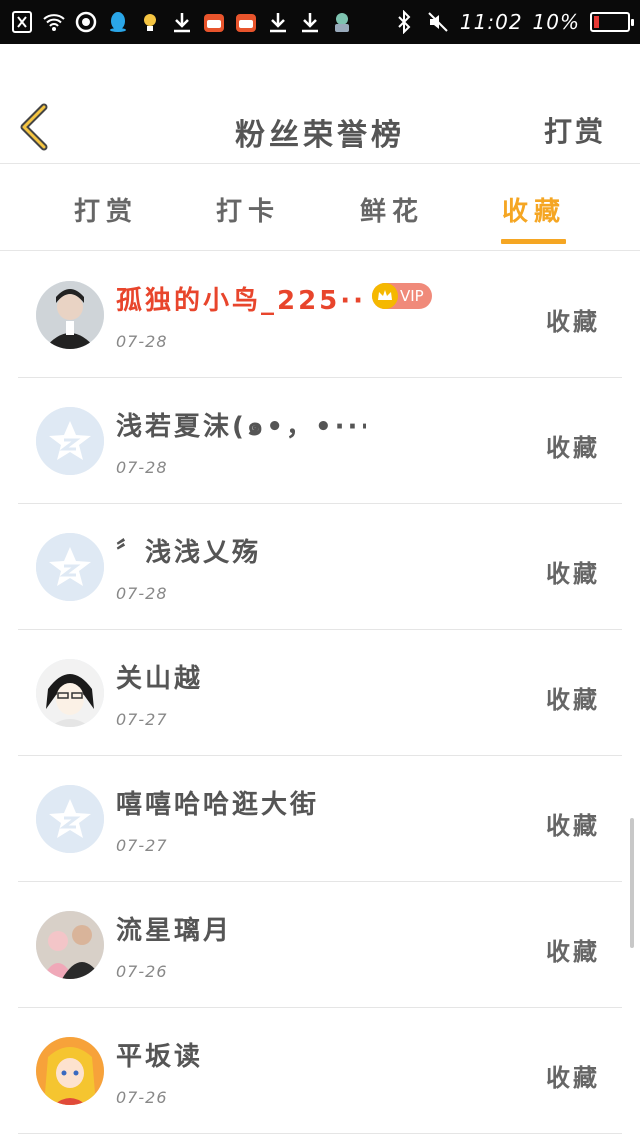 The height and width of the screenshot is (1138, 640). Describe the element at coordinates (86, 22) in the screenshot. I see `circle-icon` at that location.